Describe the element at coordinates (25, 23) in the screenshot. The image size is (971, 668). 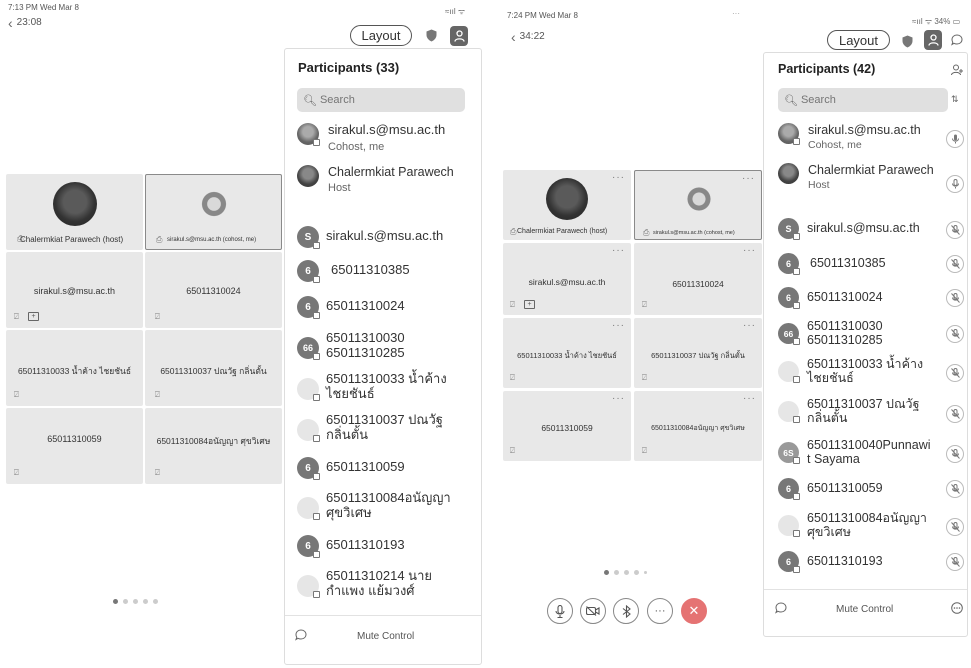
I see `back-button: ‹ 23:08` at that location.